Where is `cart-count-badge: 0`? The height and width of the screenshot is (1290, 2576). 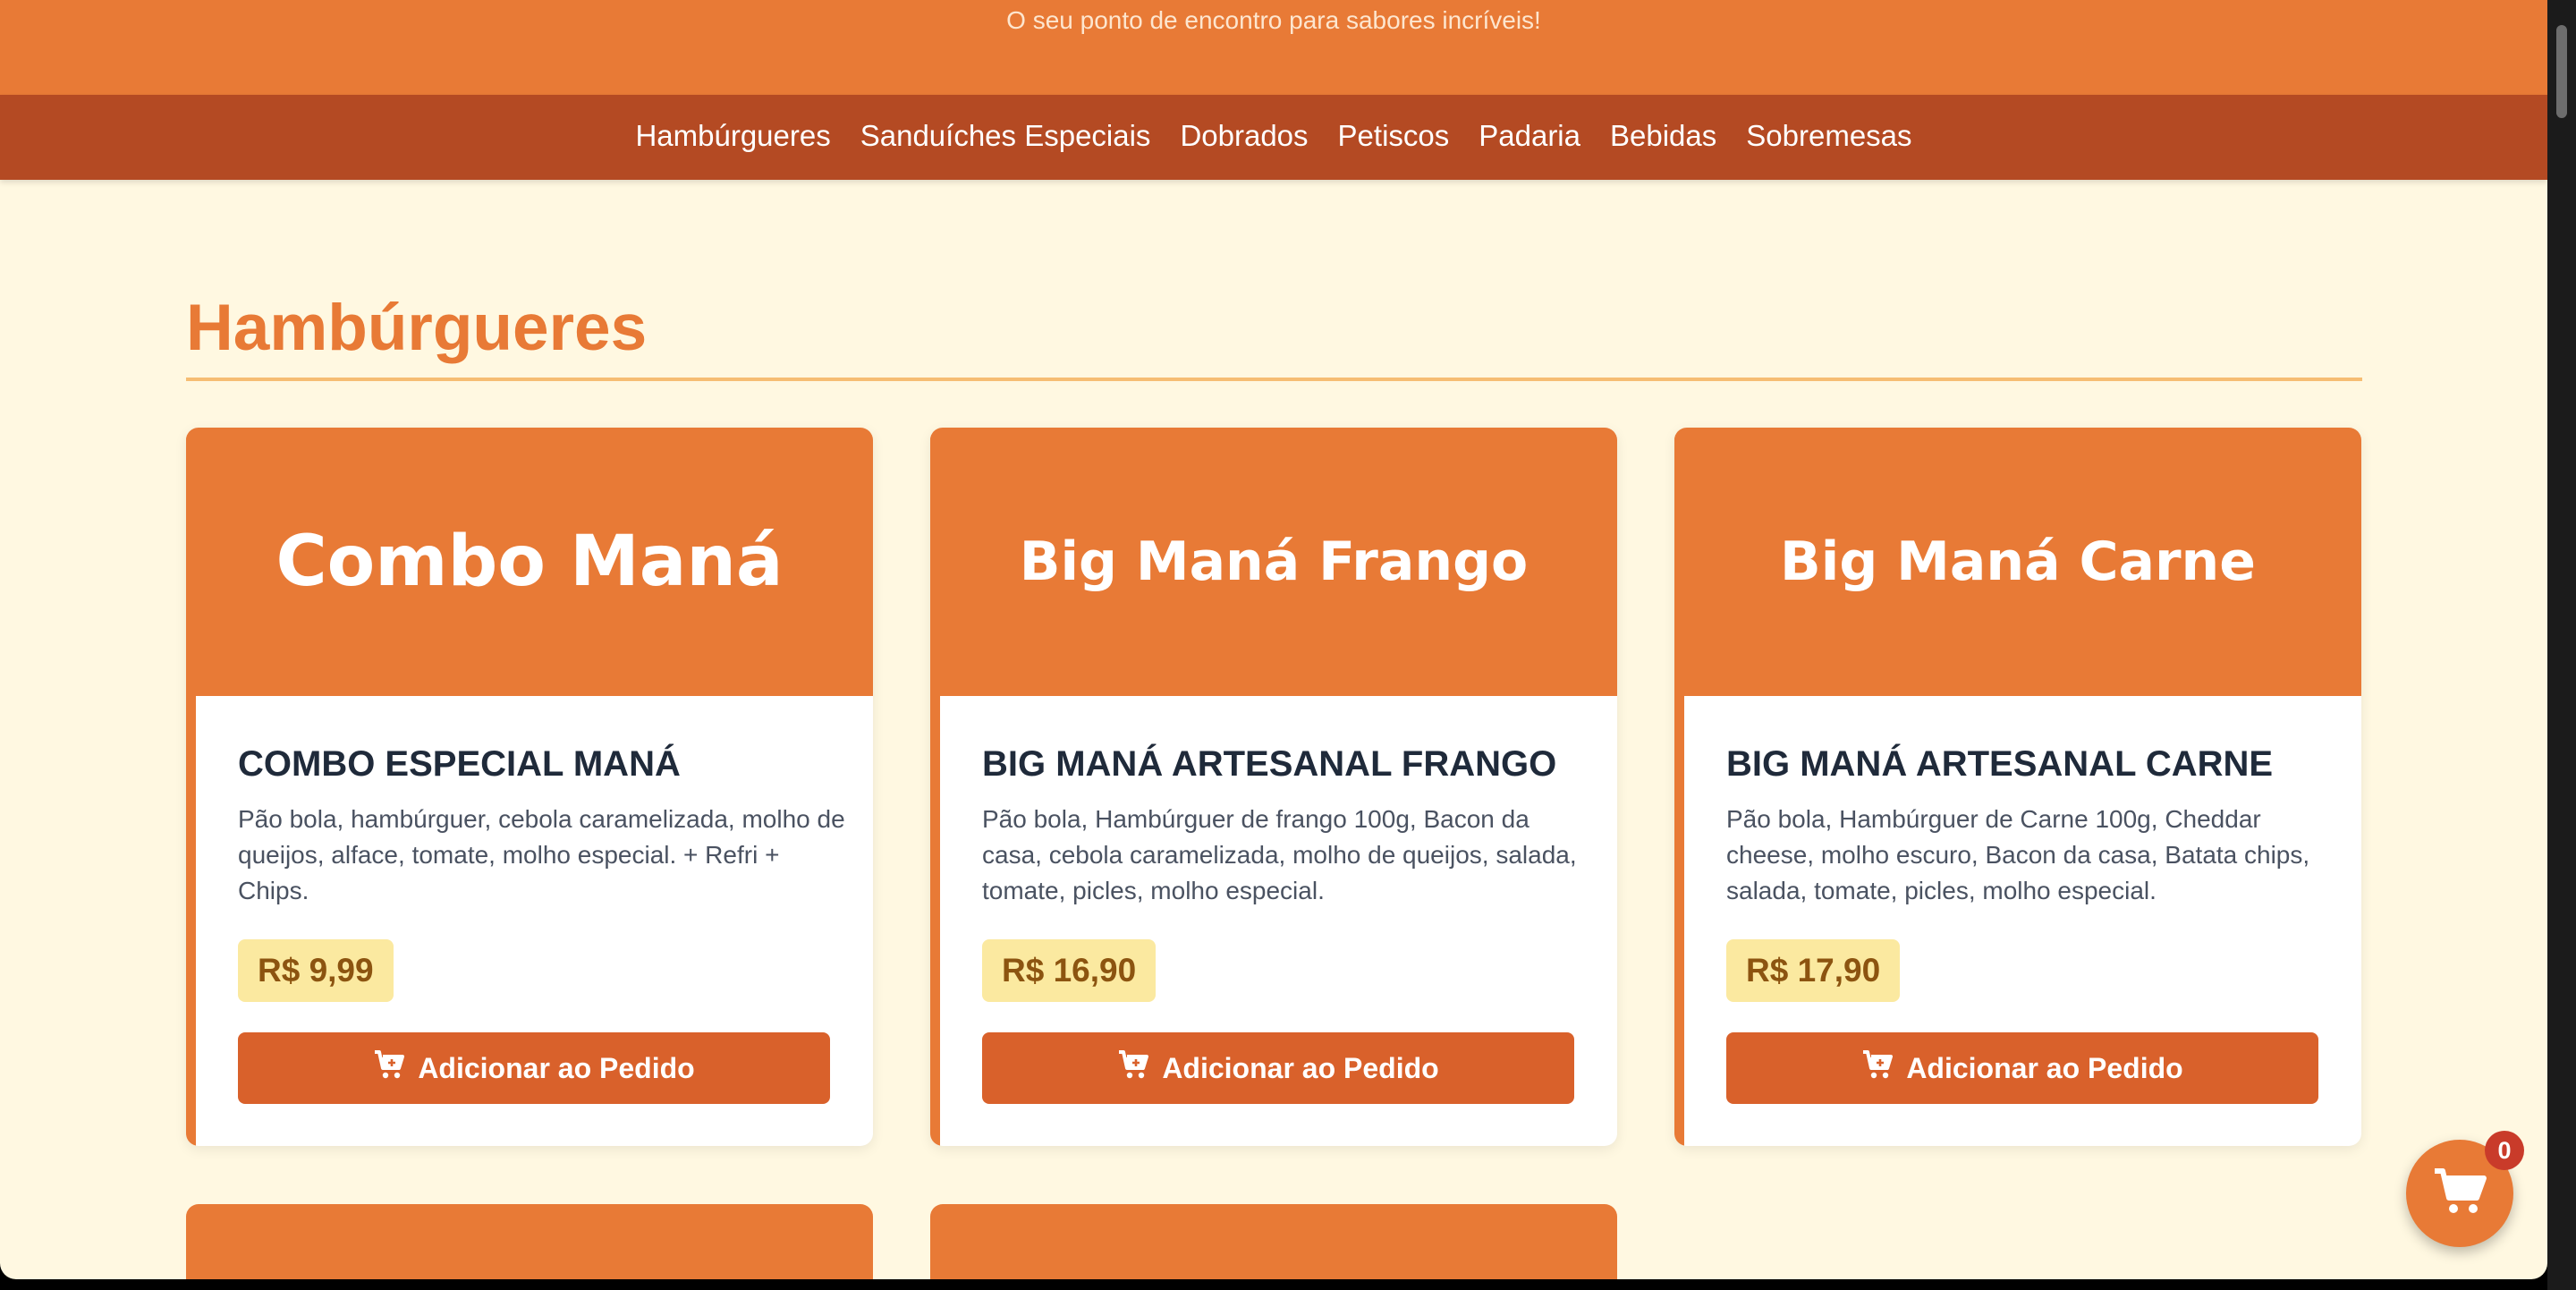 cart-count-badge: 0 is located at coordinates (2504, 1150).